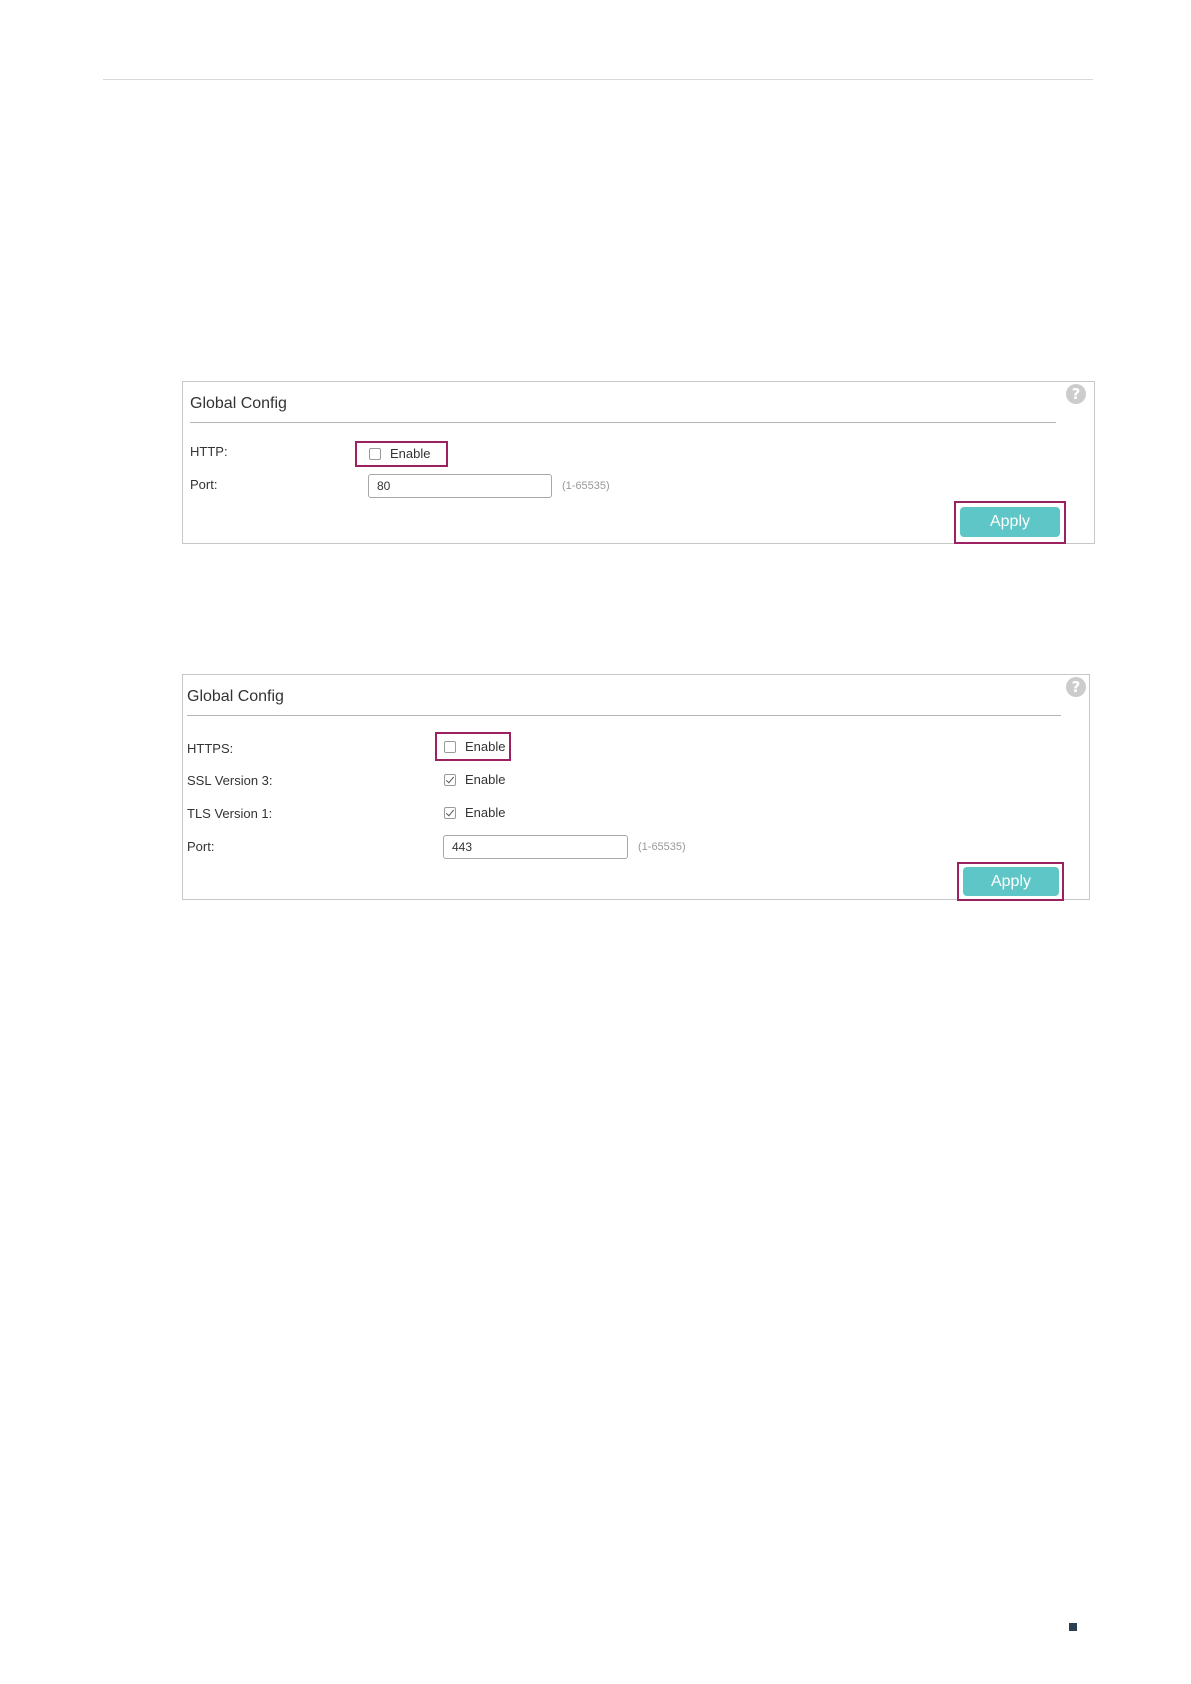  I want to click on tls-version-1-label: TLS Version 1:, so click(230, 813).